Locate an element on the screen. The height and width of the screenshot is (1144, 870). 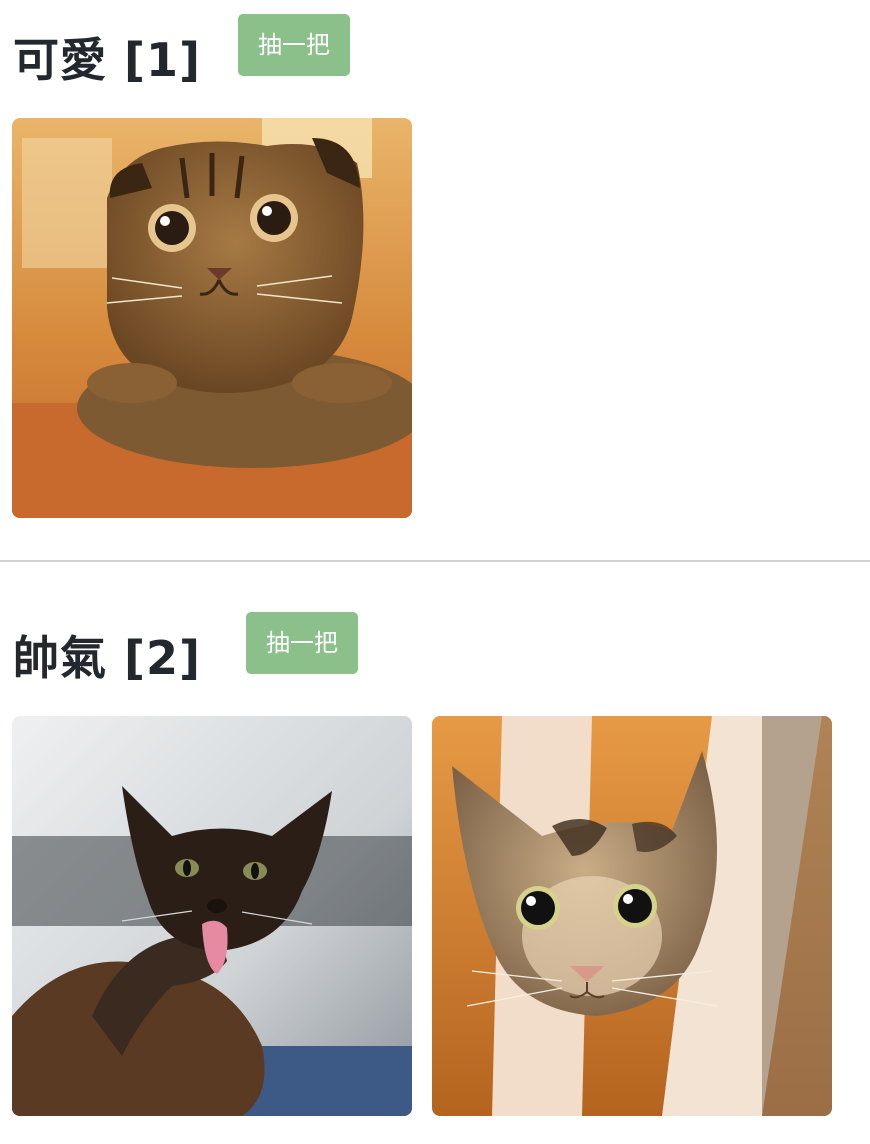
category-heading: 帥氣 [2] is located at coordinates (107, 655).